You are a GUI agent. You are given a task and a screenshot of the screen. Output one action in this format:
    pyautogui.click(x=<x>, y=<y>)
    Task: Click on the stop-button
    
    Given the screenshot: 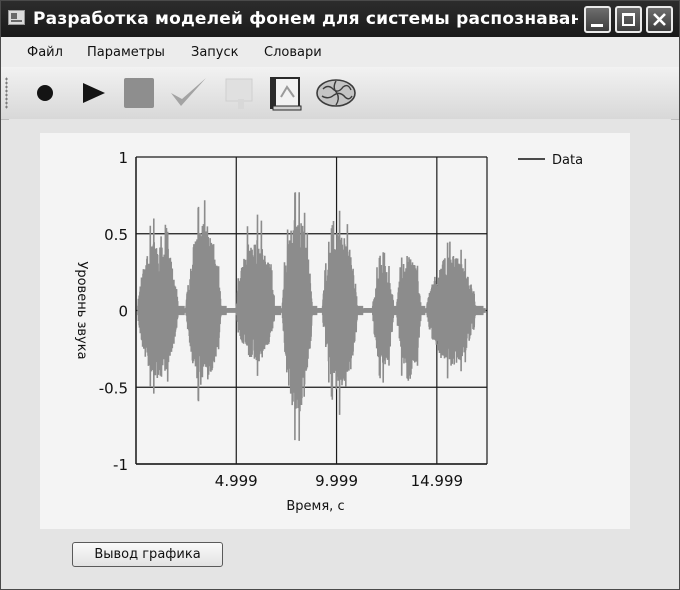 What is the action you would take?
    pyautogui.click(x=139, y=93)
    